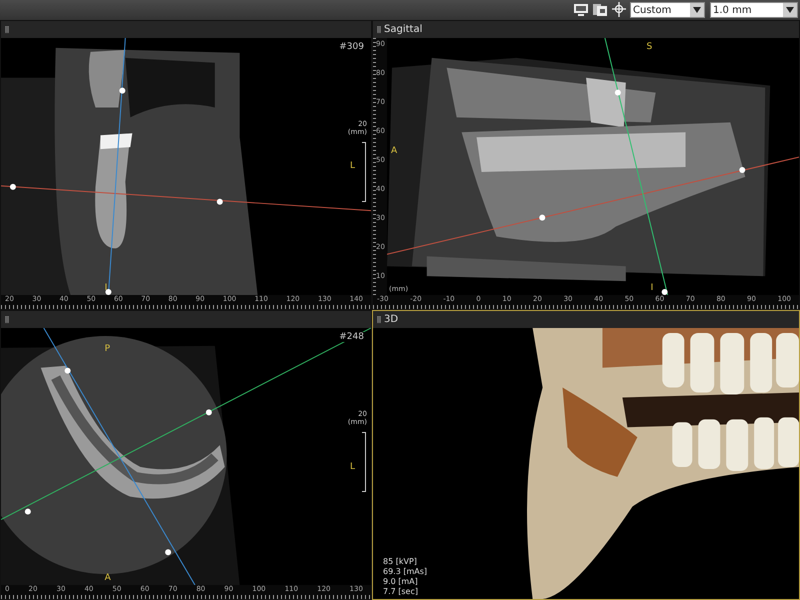 The width and height of the screenshot is (800, 600). What do you see at coordinates (351, 47) in the screenshot?
I see `slice-number: #309` at bounding box center [351, 47].